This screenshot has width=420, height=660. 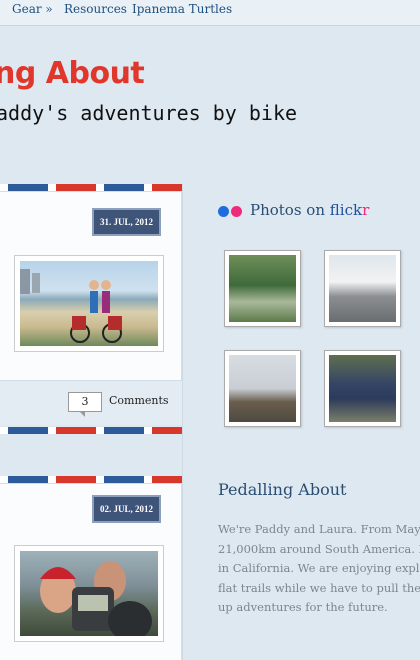 I want to click on nav-gear: Gear », so click(x=32, y=9).